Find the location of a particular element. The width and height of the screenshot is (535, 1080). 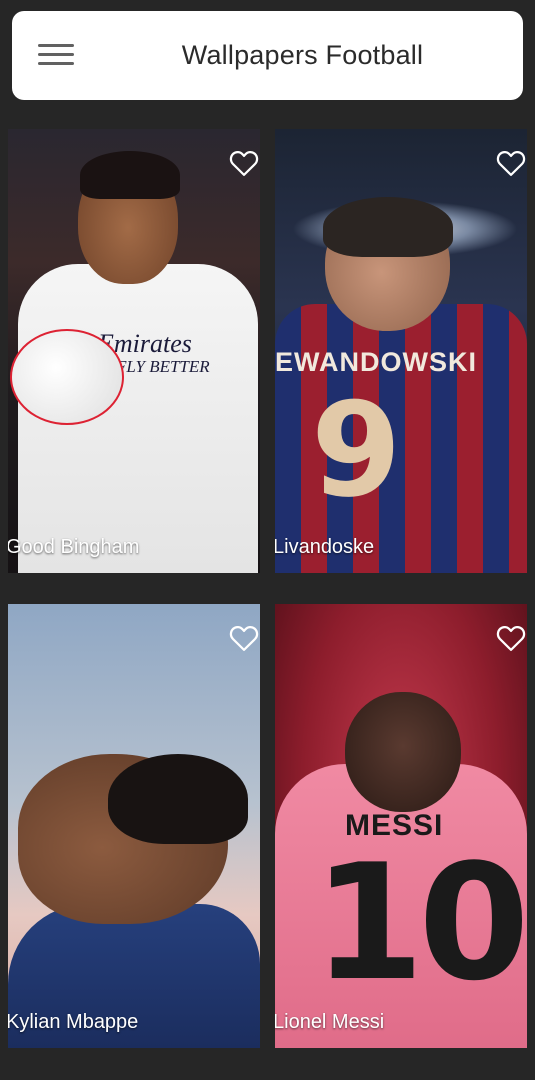

player-head is located at coordinates (403, 752).